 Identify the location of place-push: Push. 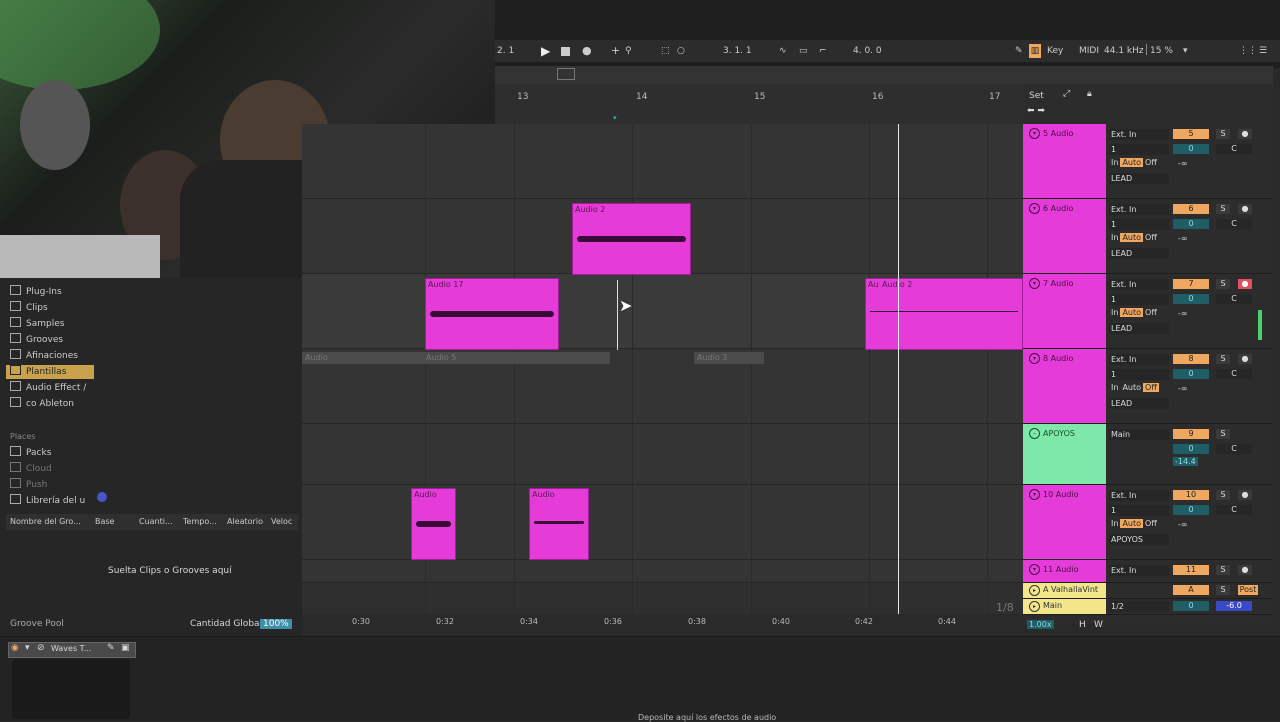
(28, 485).